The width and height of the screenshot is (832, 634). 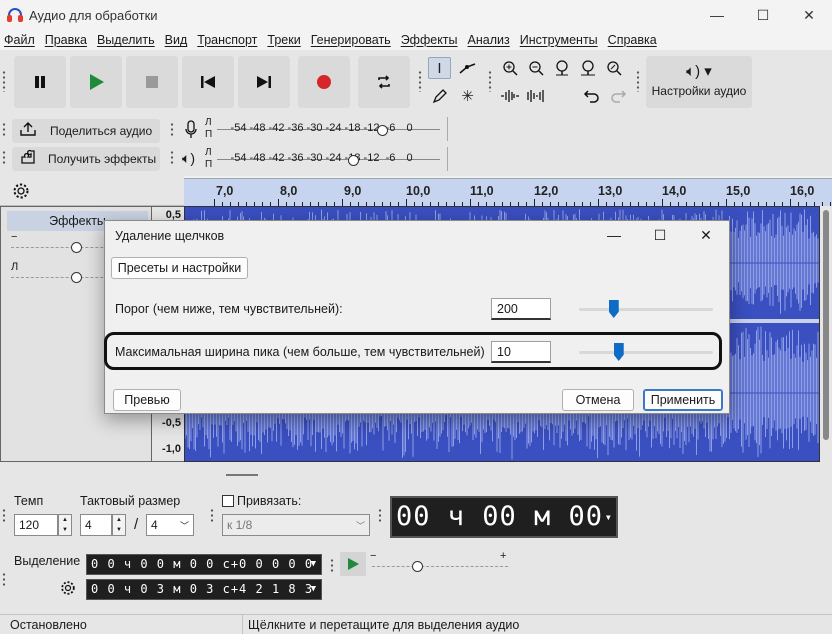 I want to click on snap-checkbox, so click(x=228, y=501).